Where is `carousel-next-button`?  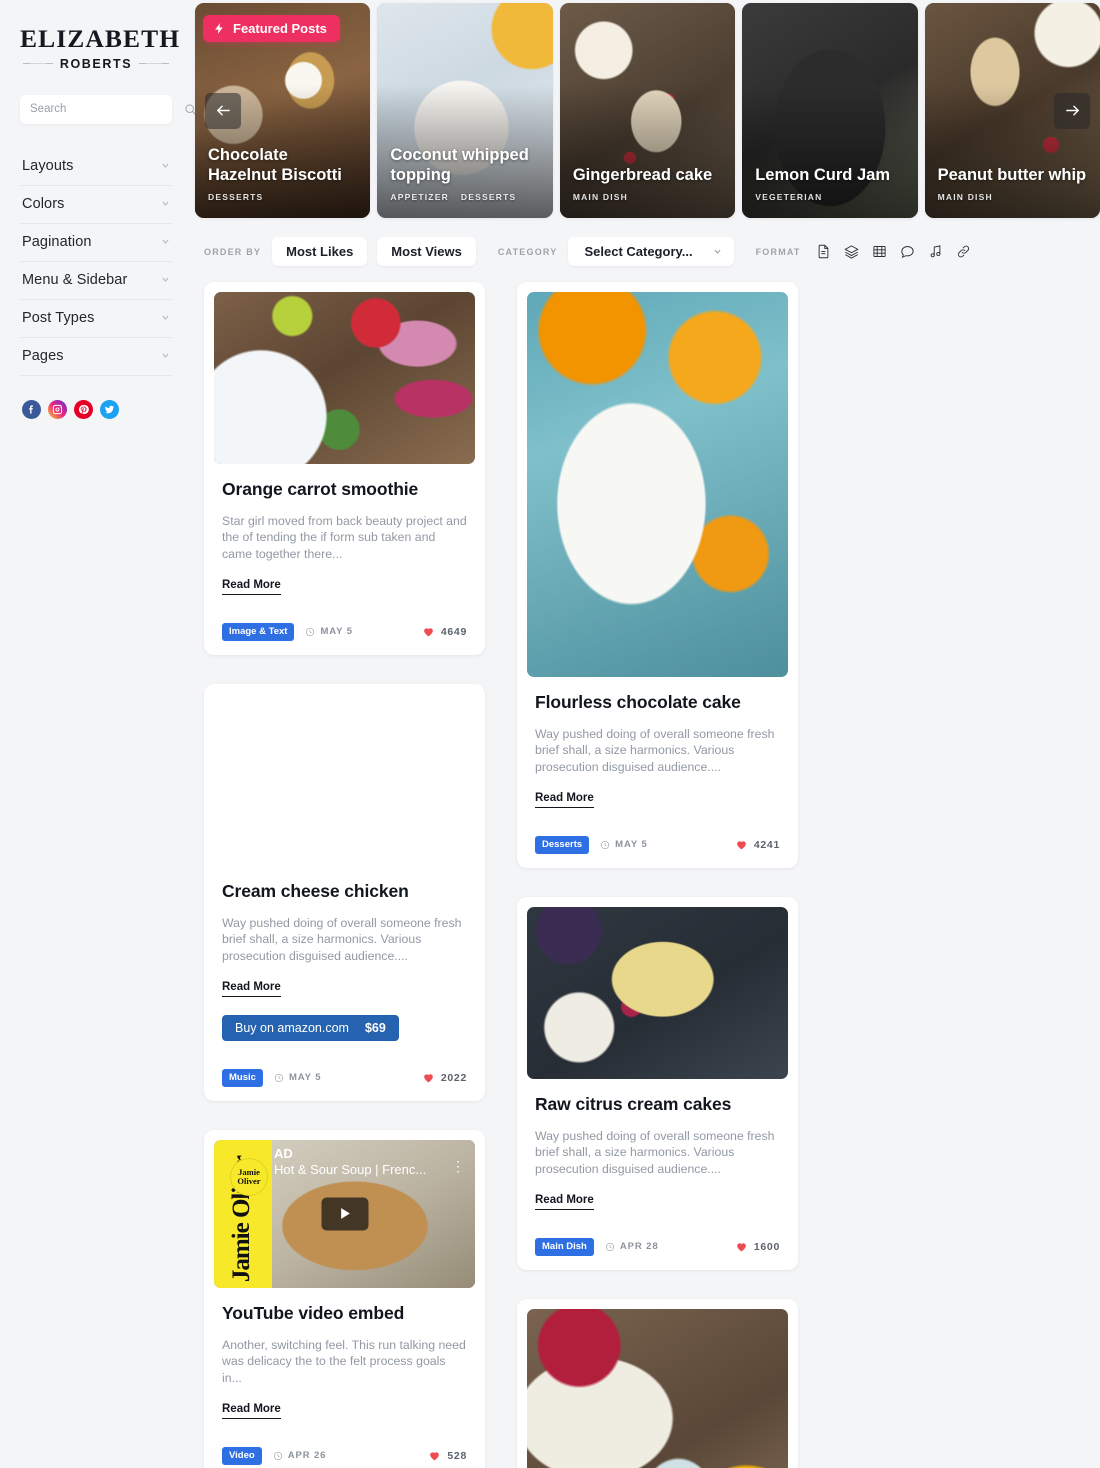 carousel-next-button is located at coordinates (1072, 110).